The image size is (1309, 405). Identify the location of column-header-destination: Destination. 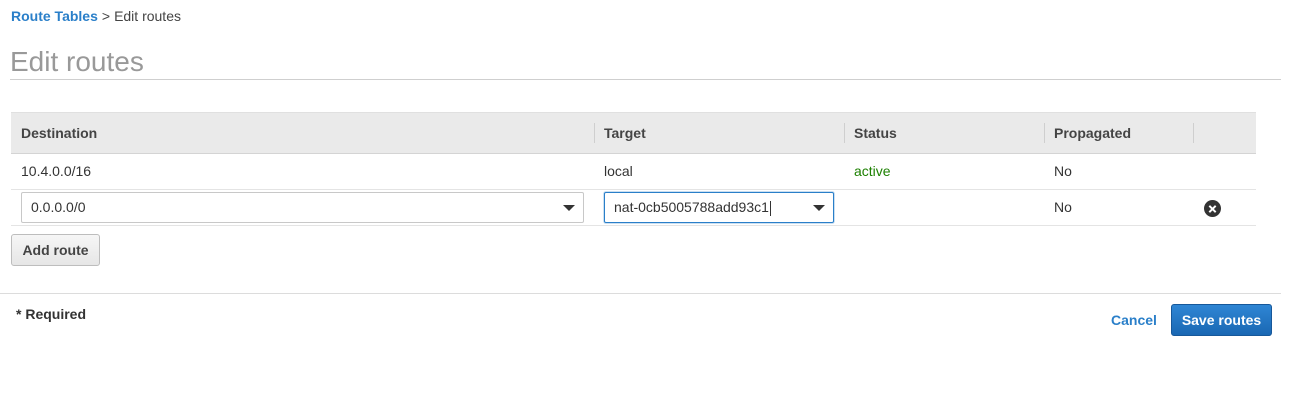
(59, 133).